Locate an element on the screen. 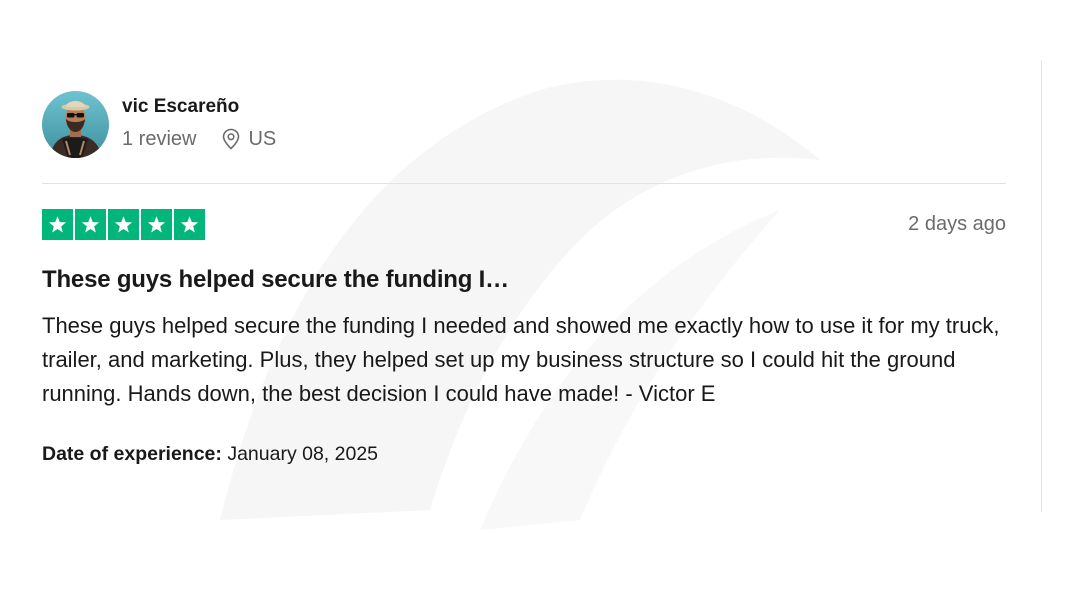  avatar is located at coordinates (75, 124).